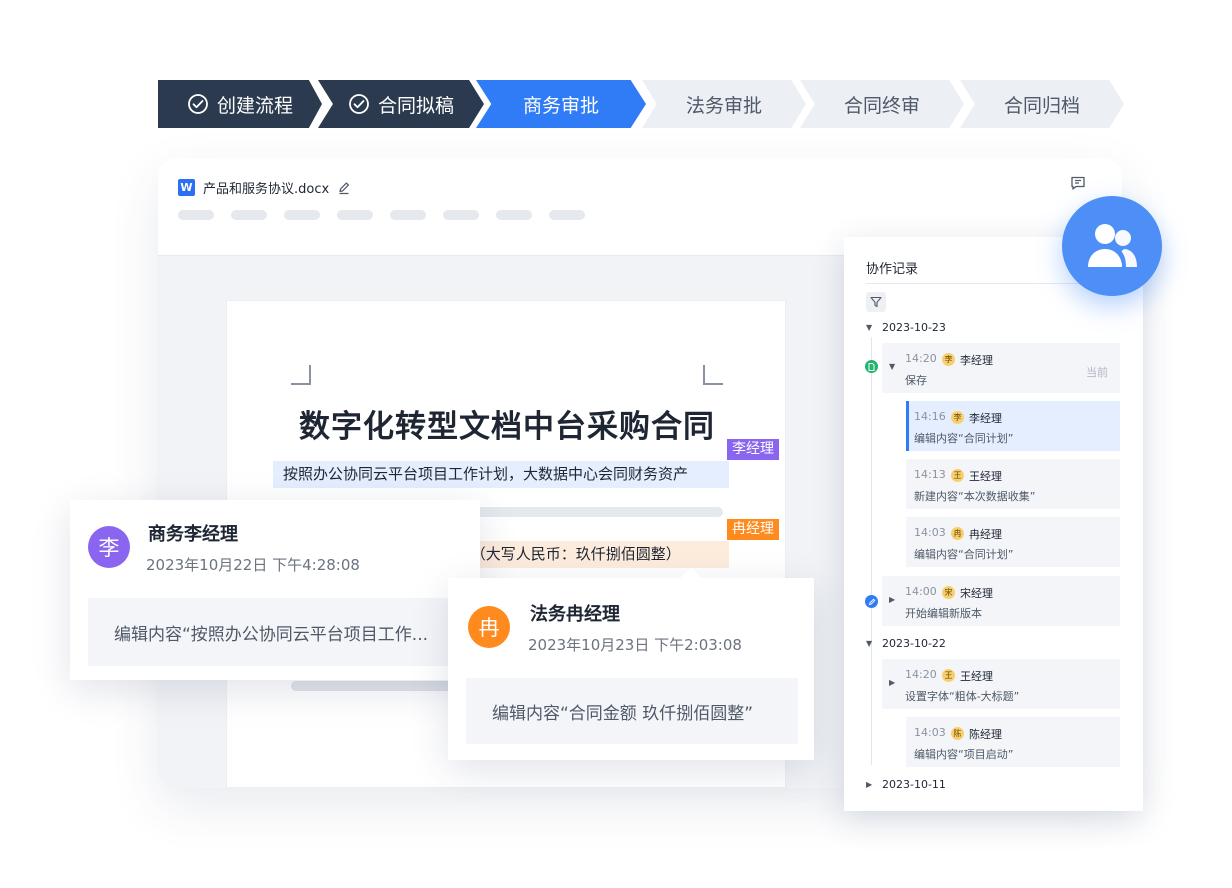  What do you see at coordinates (193, 534) in the screenshot?
I see `comment-author: 商务李经理` at bounding box center [193, 534].